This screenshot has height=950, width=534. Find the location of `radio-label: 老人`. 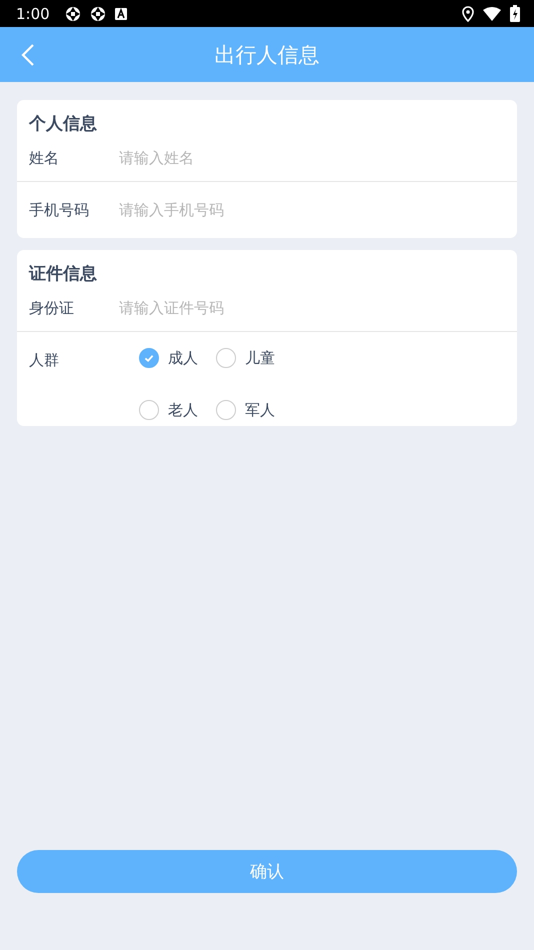

radio-label: 老人 is located at coordinates (183, 410).